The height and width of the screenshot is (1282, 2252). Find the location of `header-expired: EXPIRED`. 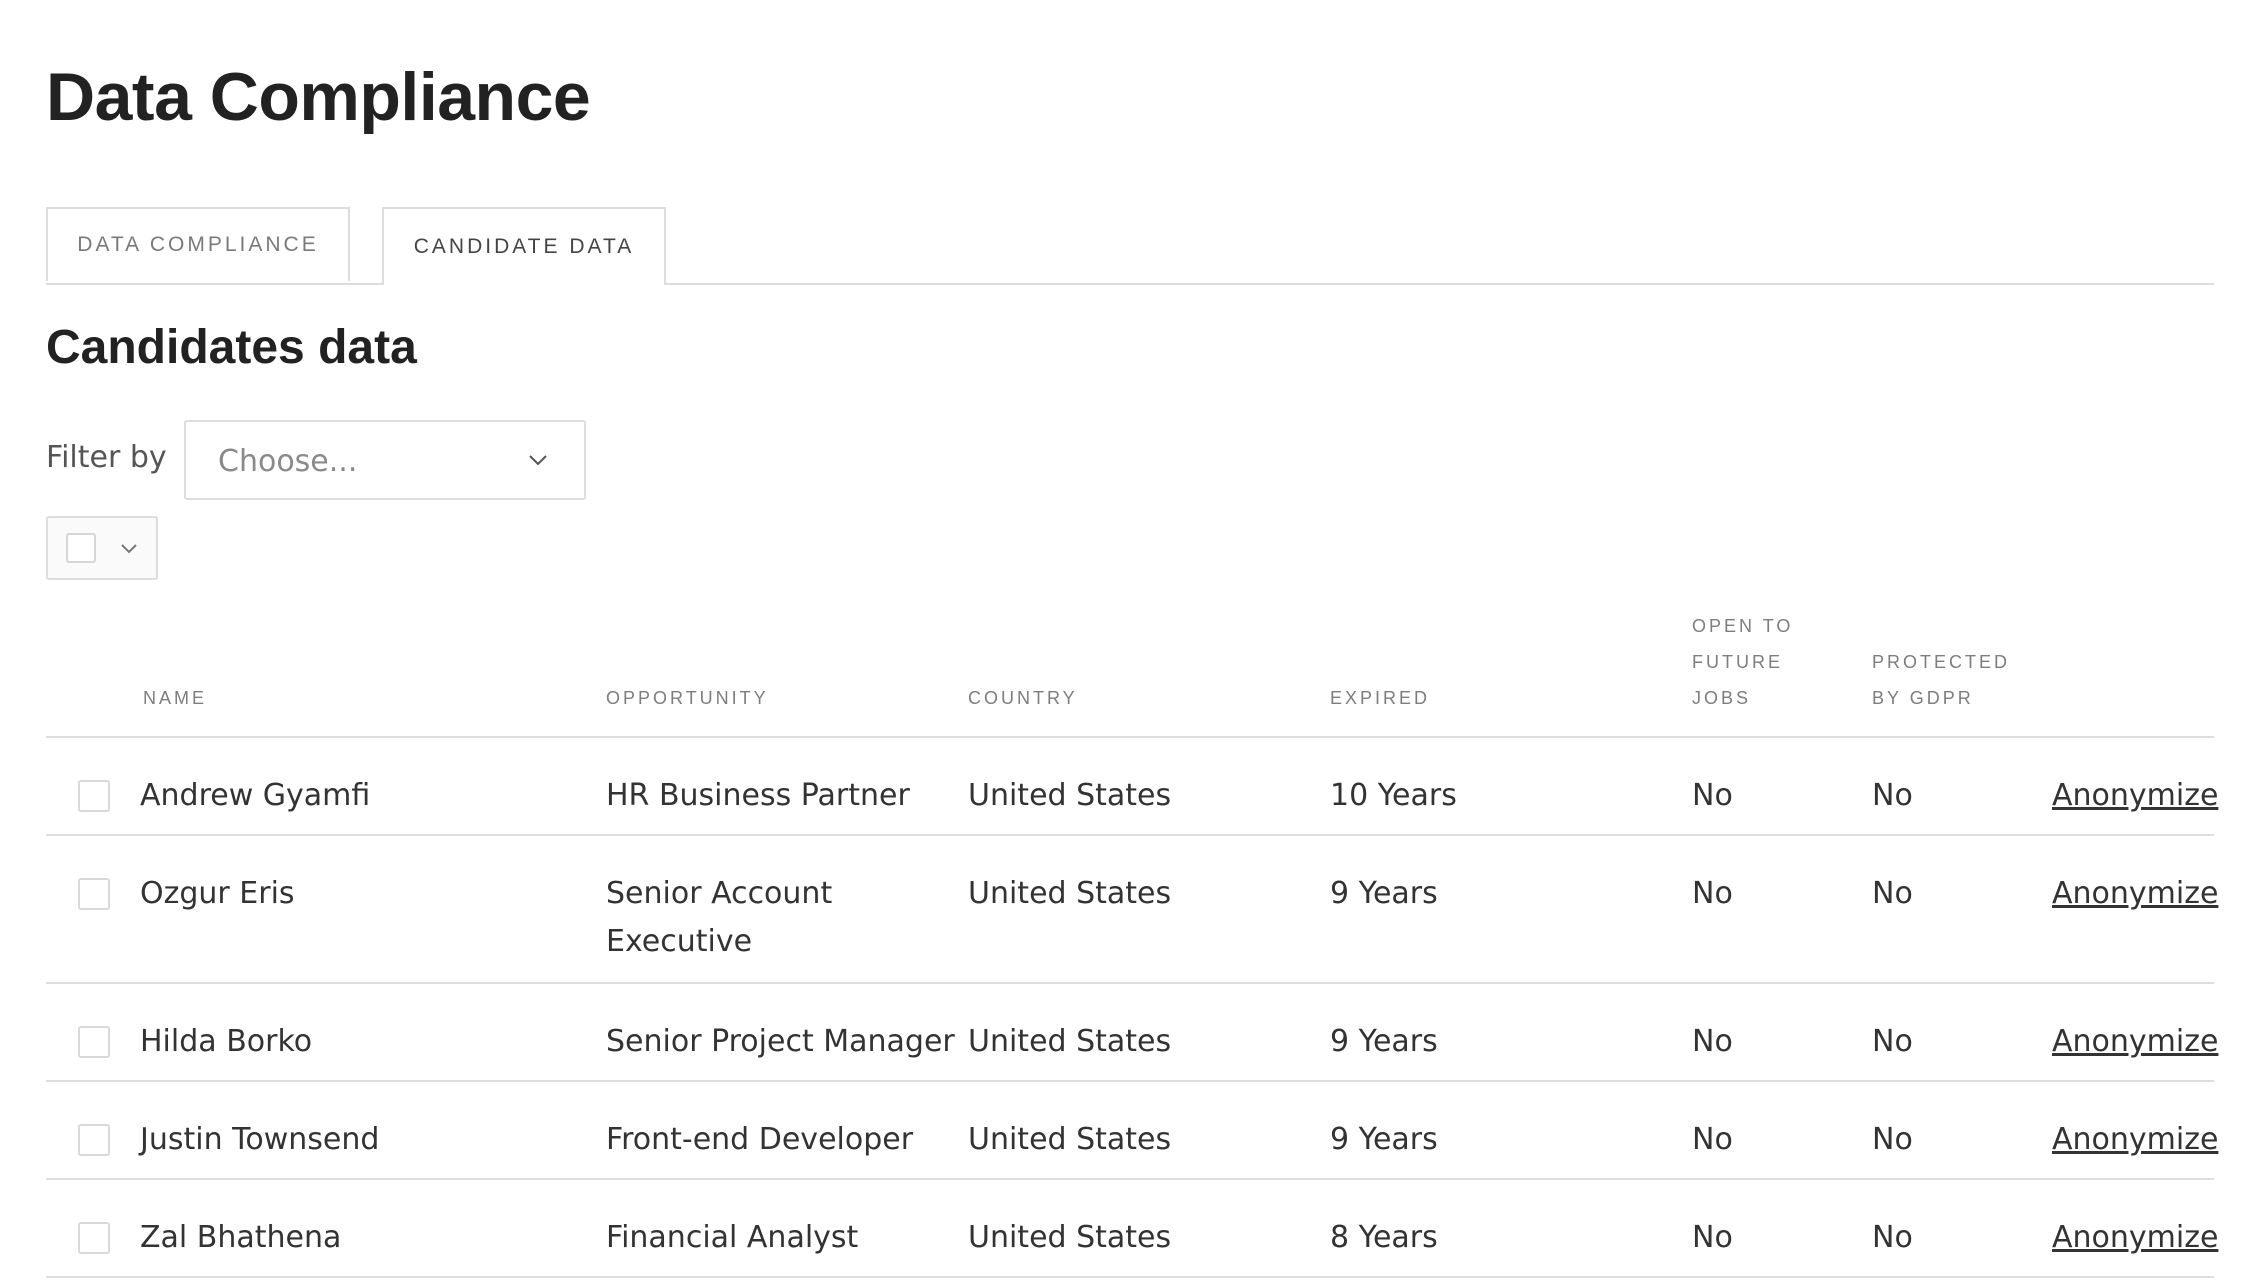

header-expired: EXPIRED is located at coordinates (1380, 698).